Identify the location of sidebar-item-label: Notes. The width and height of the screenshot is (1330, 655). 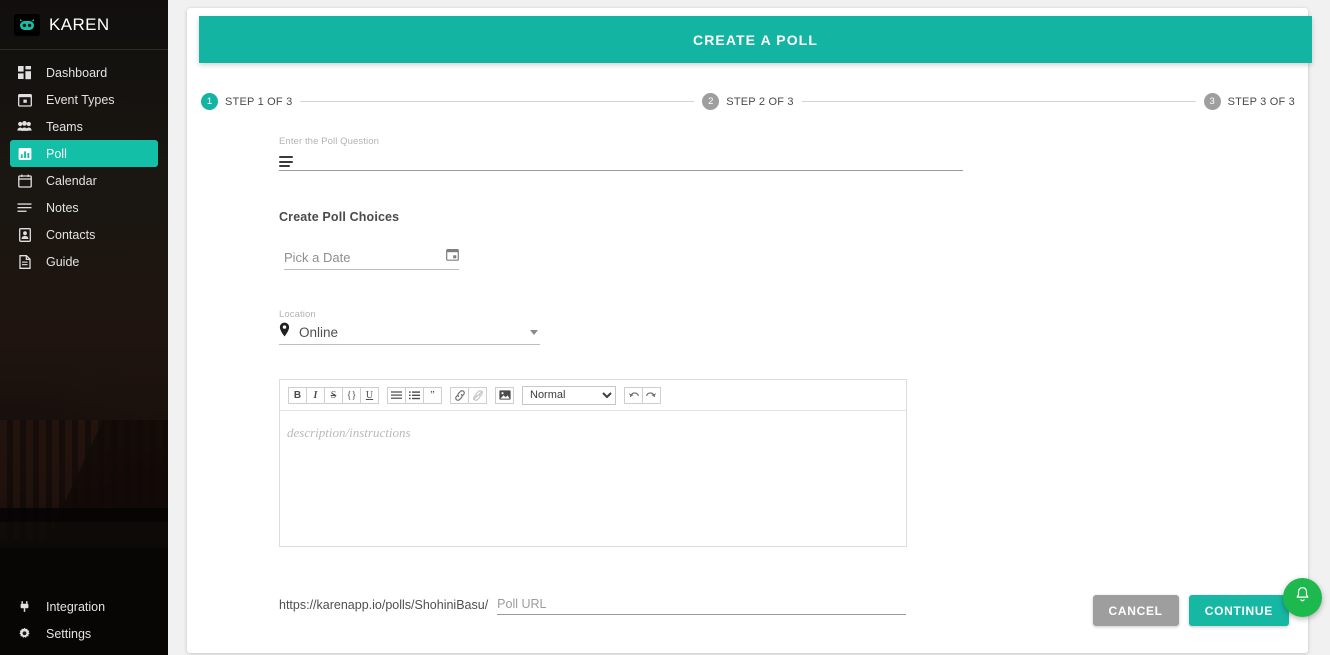
(62, 207).